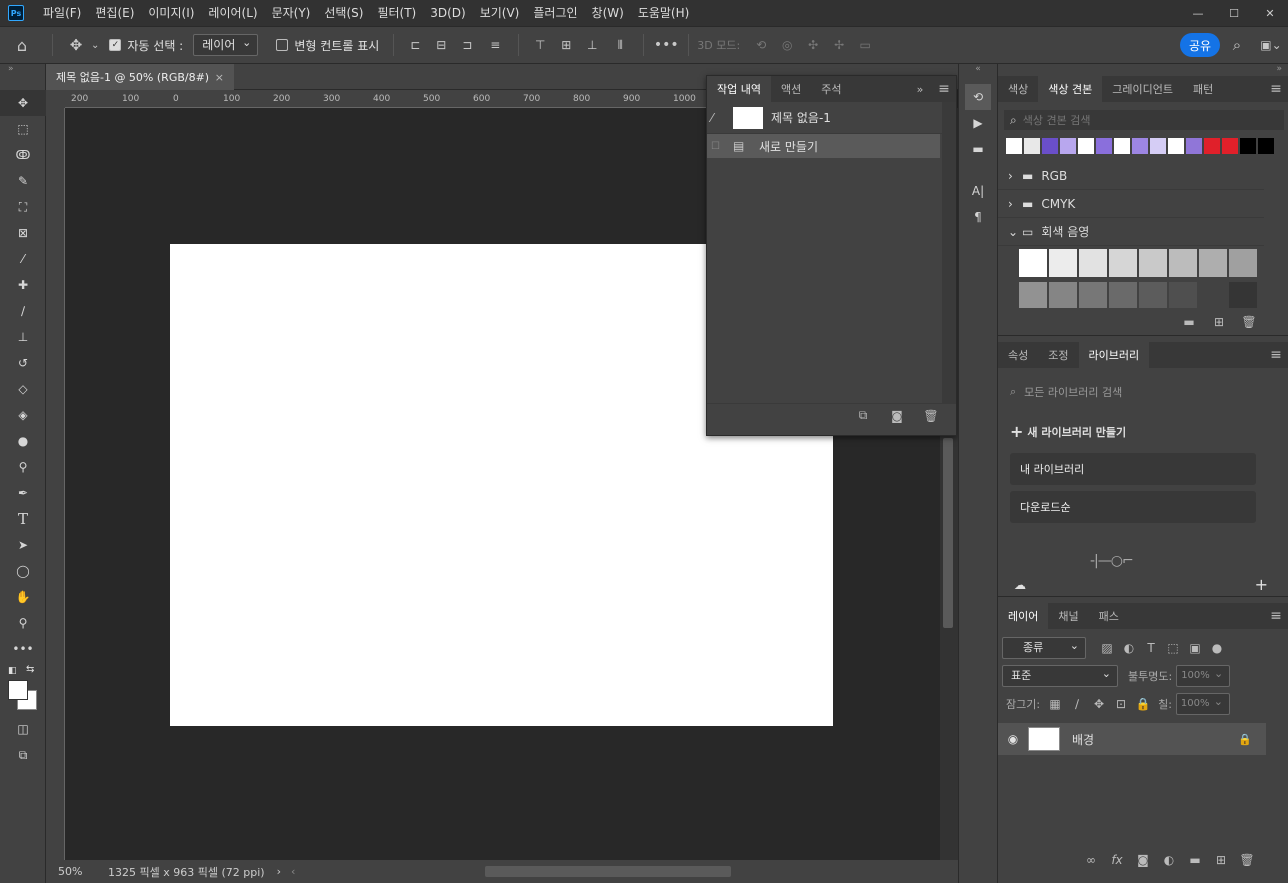  Describe the element at coordinates (23, 493) in the screenshot. I see `pen-tool-icon: ✒` at that location.